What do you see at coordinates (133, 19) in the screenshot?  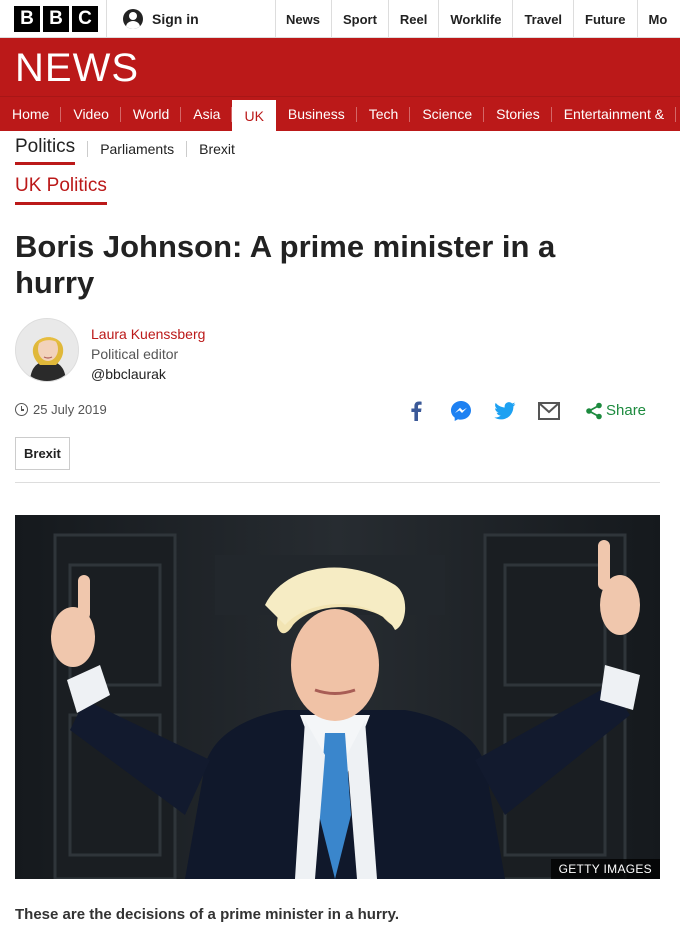 I see `user-icon` at bounding box center [133, 19].